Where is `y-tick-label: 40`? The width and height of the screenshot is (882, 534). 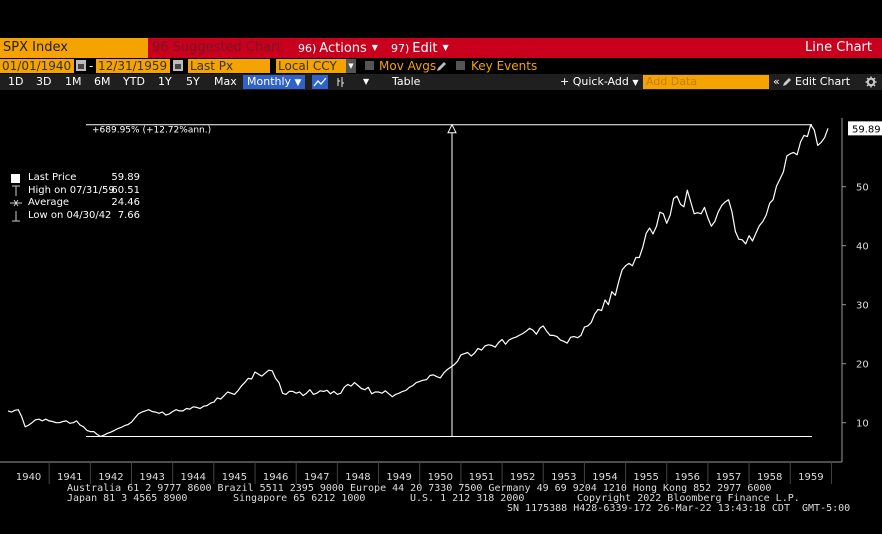 y-tick-label: 40 is located at coordinates (862, 247).